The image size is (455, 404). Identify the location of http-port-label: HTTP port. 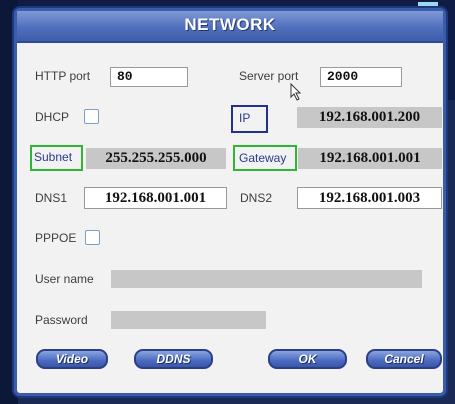
(63, 76).